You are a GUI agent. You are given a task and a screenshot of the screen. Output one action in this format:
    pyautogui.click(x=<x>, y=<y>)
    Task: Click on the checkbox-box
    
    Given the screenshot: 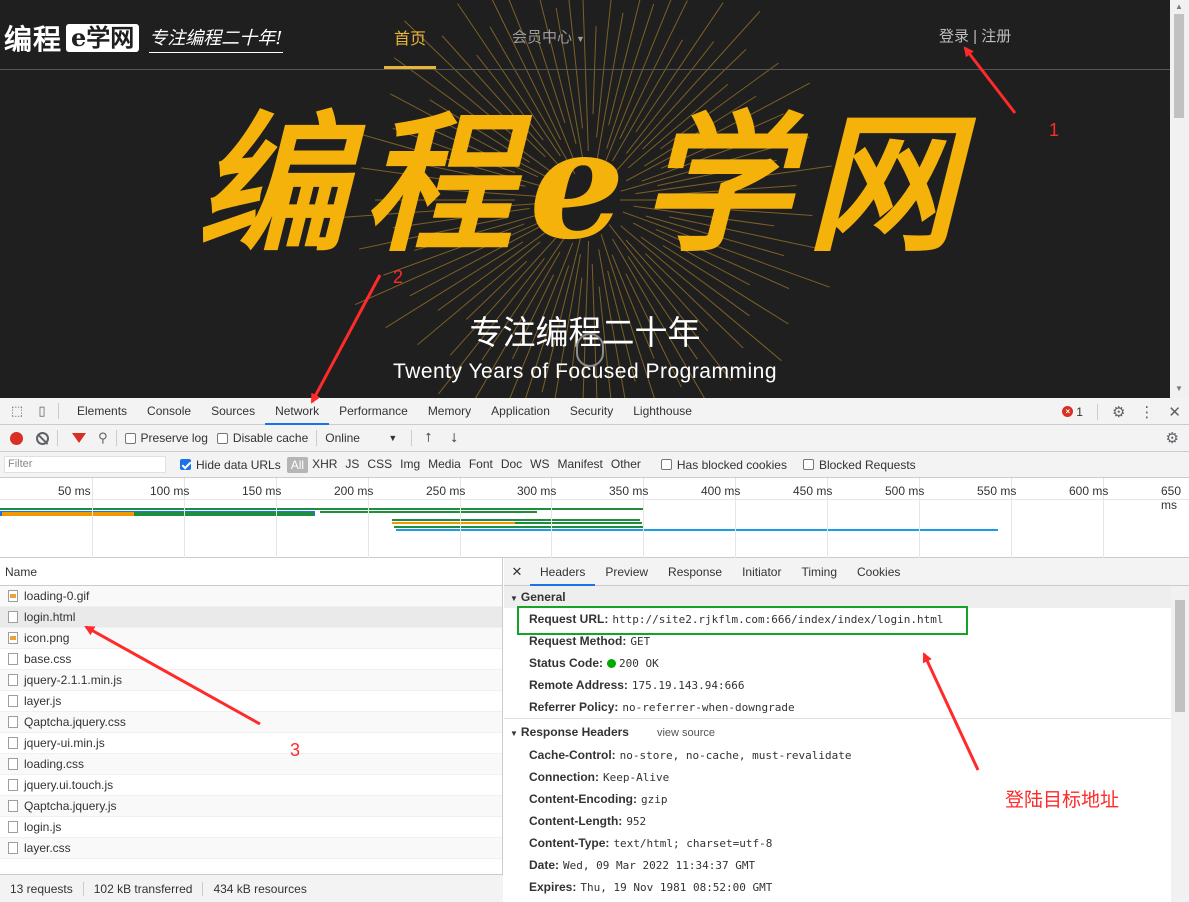 What is the action you would take?
    pyautogui.click(x=185, y=464)
    